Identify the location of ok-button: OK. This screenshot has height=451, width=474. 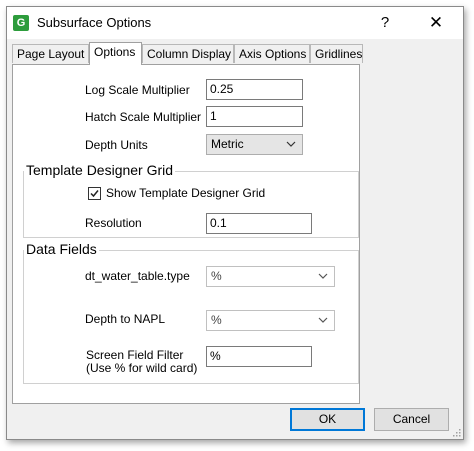
(327, 419).